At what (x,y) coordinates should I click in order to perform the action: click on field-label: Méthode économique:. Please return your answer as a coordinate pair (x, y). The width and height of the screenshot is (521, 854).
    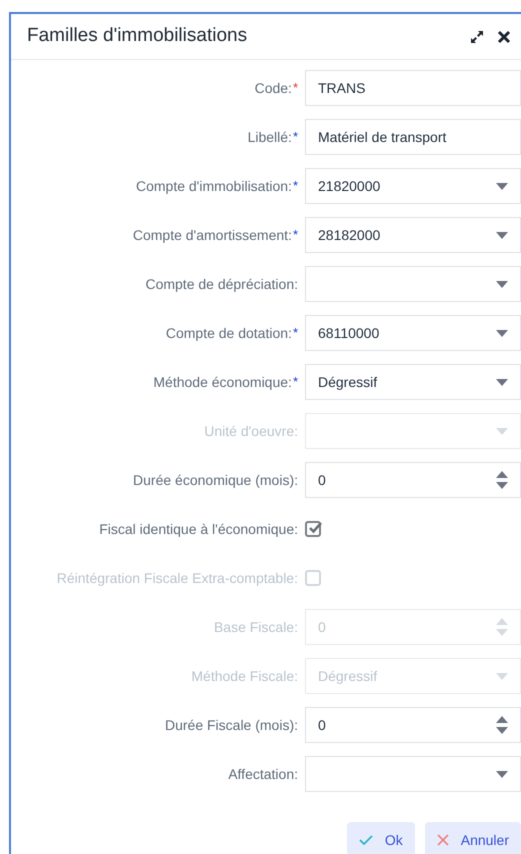
    Looking at the image, I should click on (222, 382).